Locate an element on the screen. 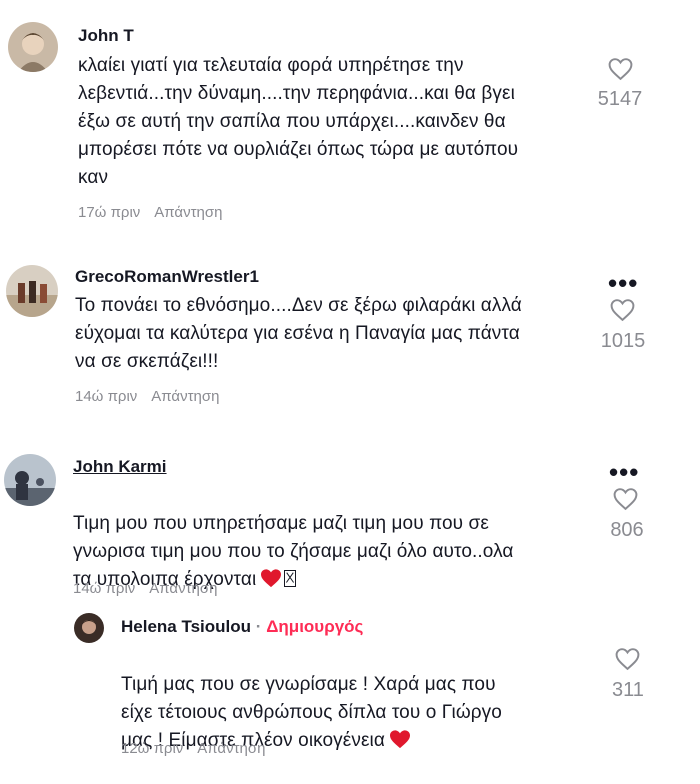 This screenshot has width=700, height=784. reply-meta: 12ώ πριν Απάντηση is located at coordinates (193, 748).